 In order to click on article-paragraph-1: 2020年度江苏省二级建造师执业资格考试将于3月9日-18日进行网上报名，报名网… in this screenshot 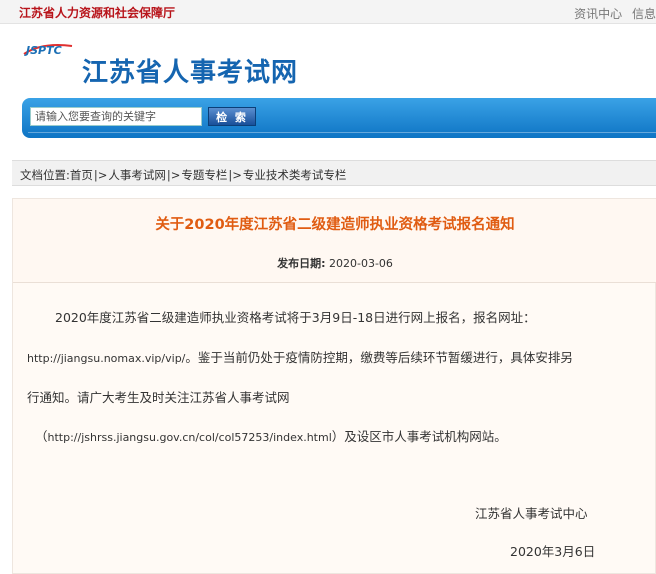, I will do `click(295, 317)`.